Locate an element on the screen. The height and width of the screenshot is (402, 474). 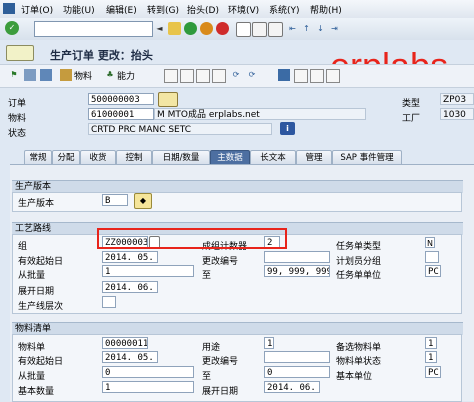
doc-icon is located at coordinates (317, 76).